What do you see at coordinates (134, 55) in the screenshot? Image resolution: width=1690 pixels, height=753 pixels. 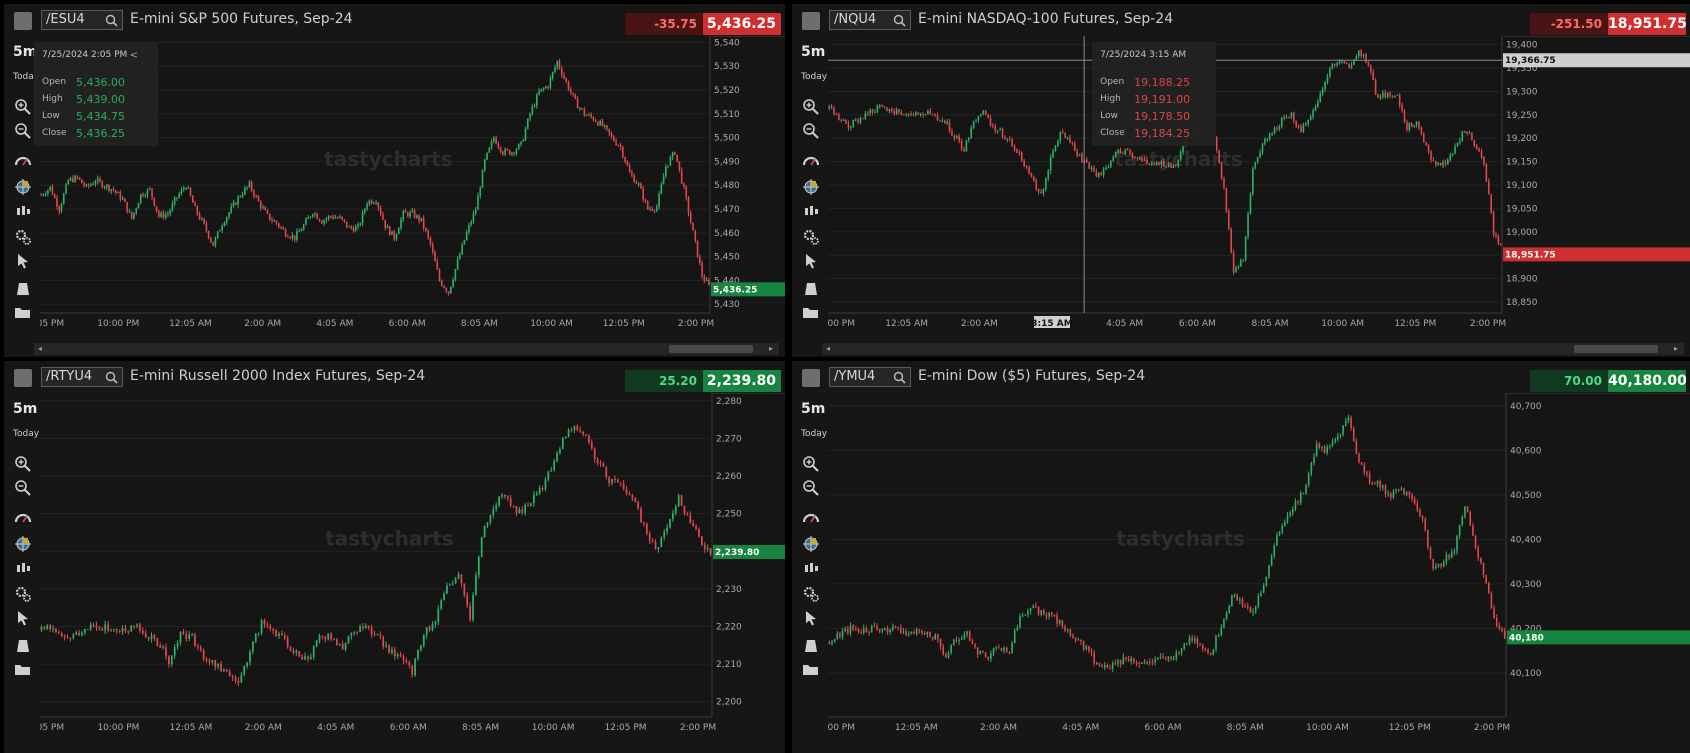 I see `tooltip-collapse-icon: <` at bounding box center [134, 55].